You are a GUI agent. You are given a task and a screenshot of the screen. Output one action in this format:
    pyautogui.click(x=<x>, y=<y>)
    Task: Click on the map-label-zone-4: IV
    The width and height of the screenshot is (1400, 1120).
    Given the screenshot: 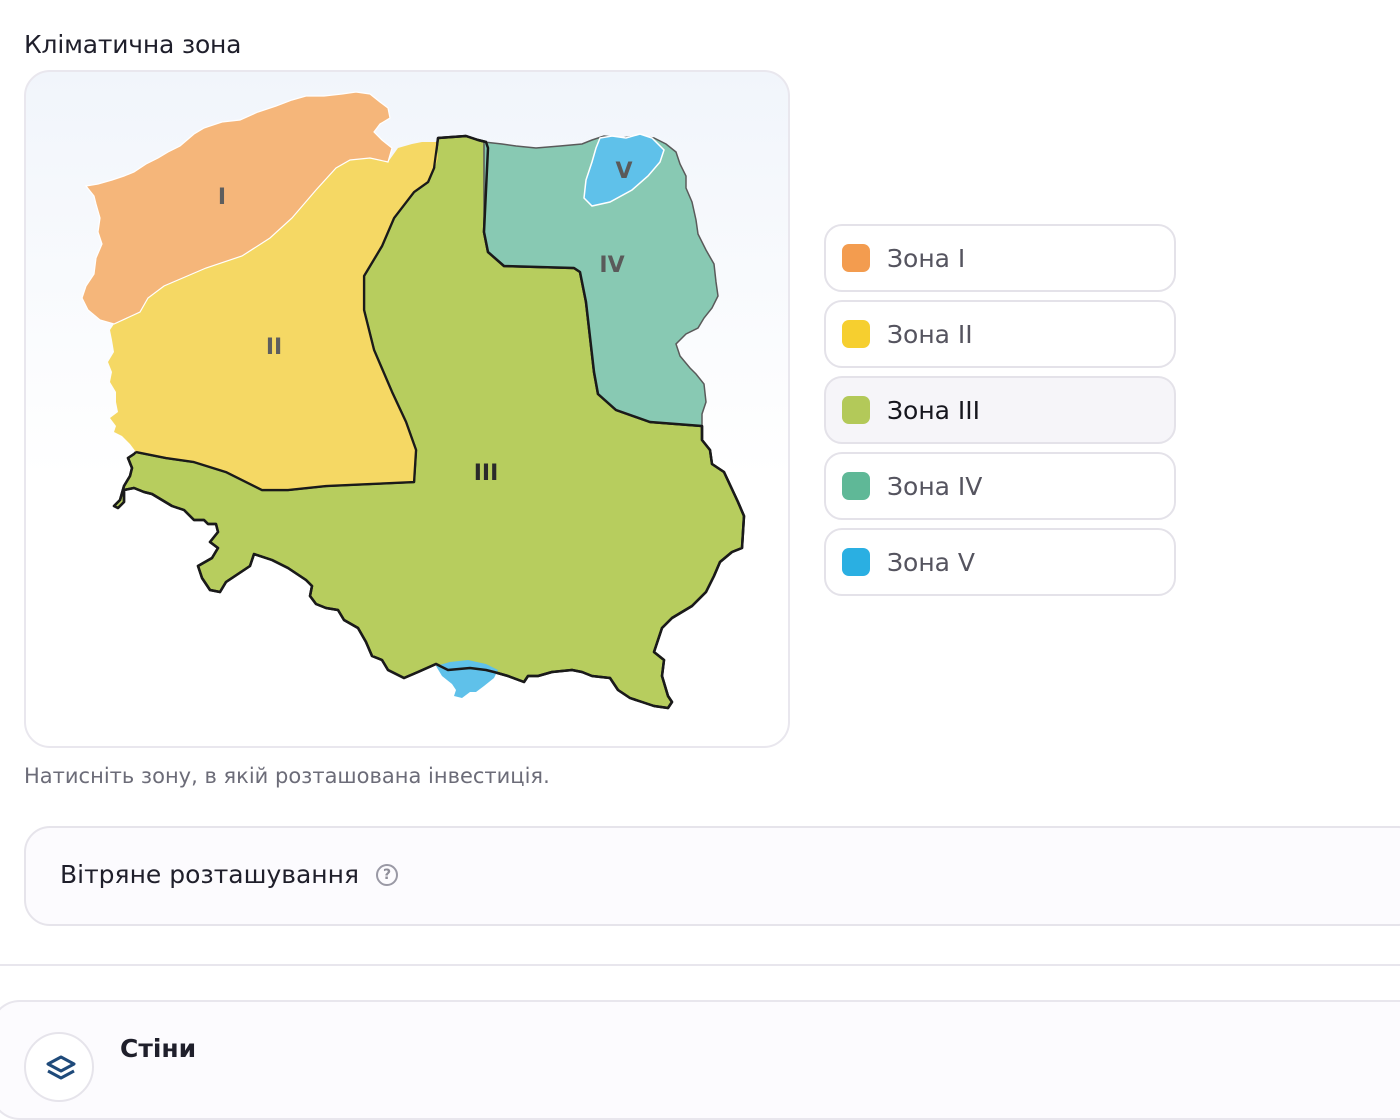 What is the action you would take?
    pyautogui.click(x=611, y=265)
    